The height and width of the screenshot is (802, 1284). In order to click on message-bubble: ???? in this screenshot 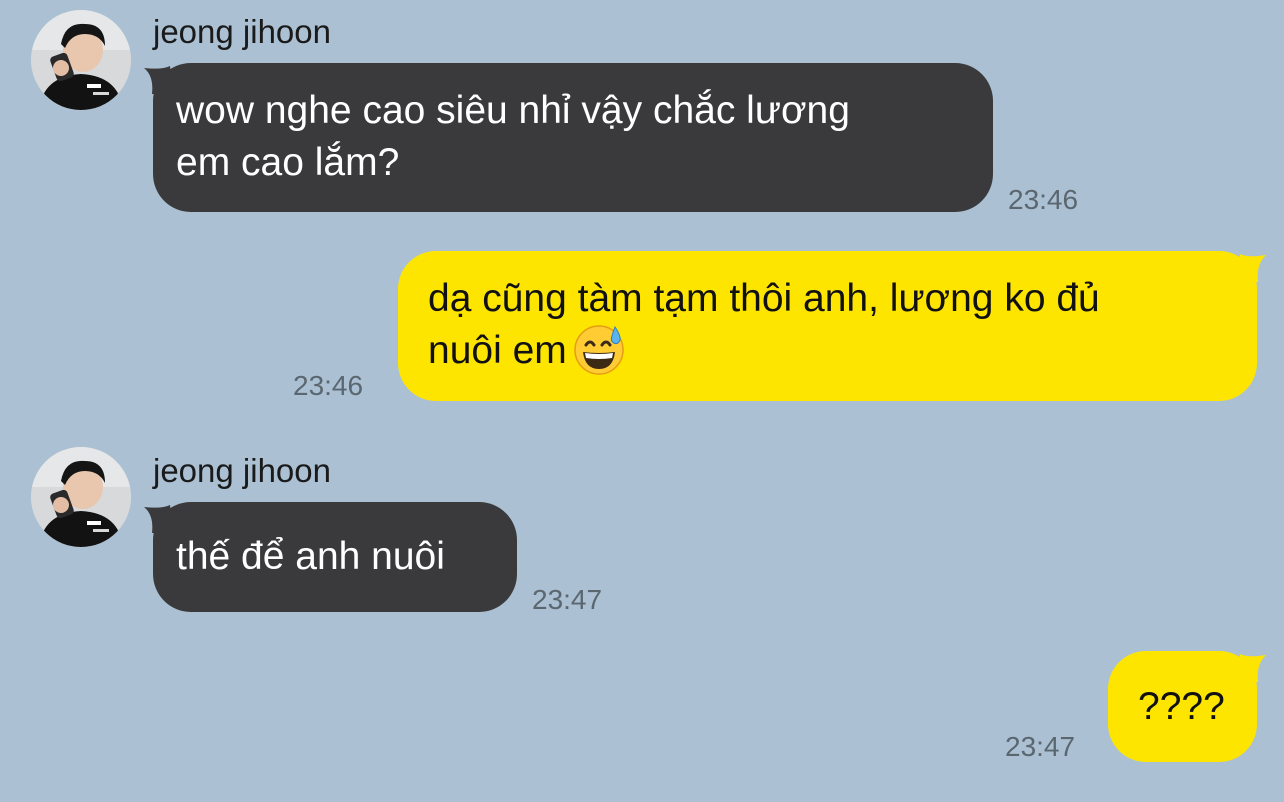, I will do `click(1182, 706)`.